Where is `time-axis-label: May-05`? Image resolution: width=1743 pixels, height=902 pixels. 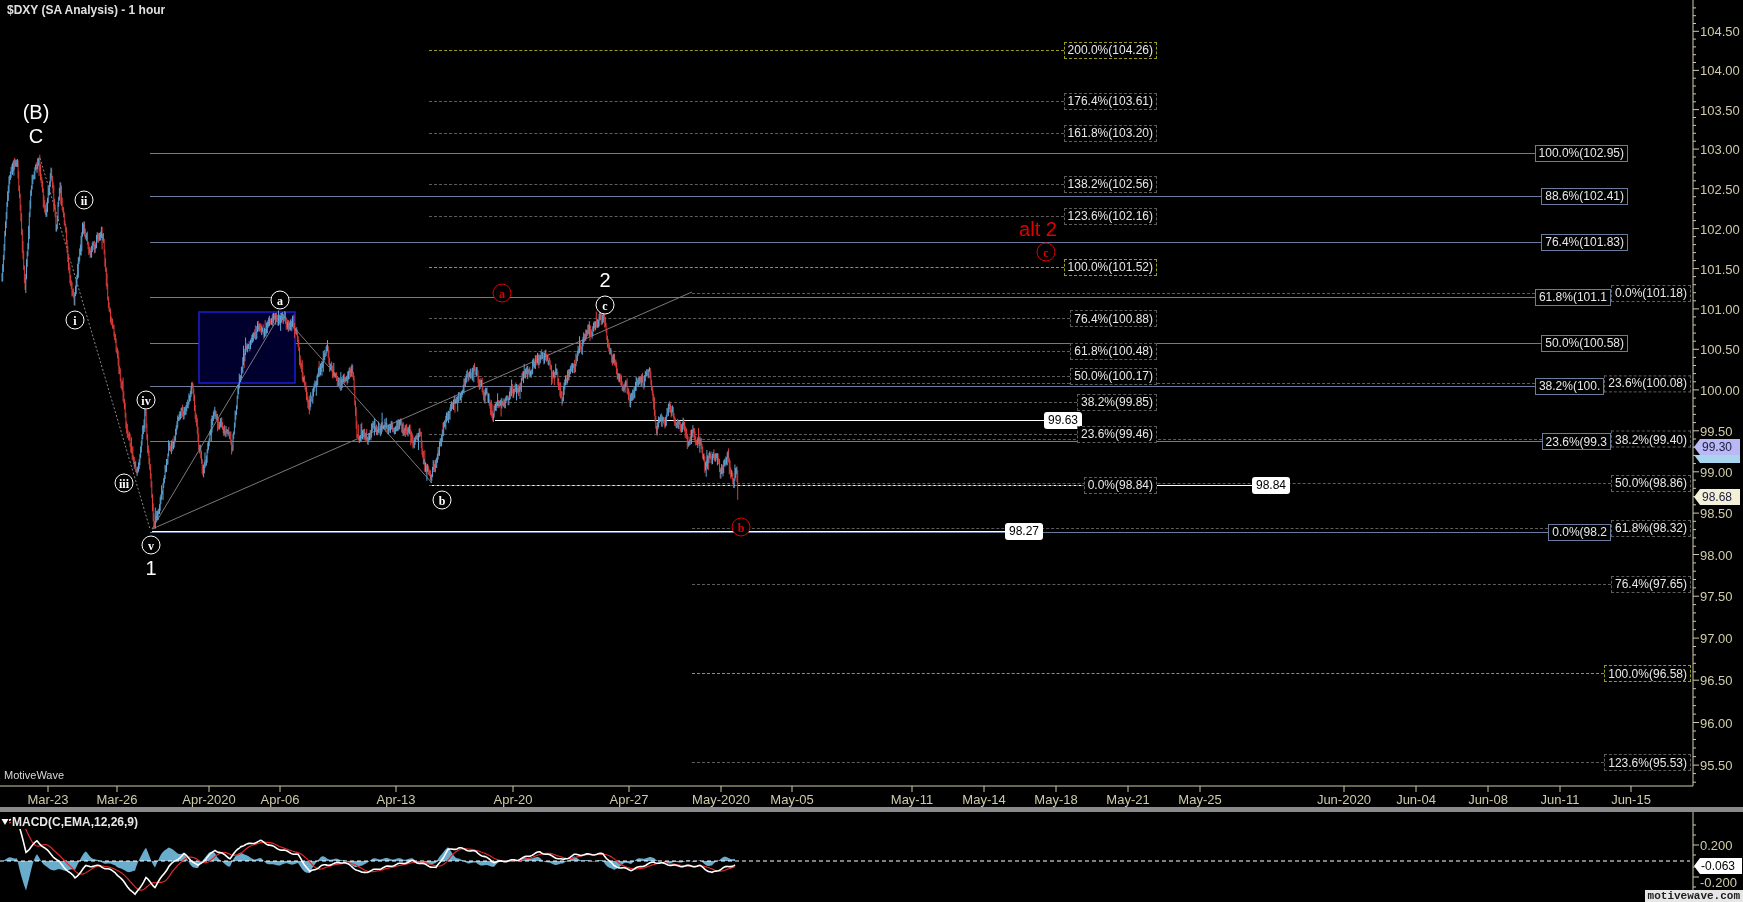 time-axis-label: May-05 is located at coordinates (792, 799).